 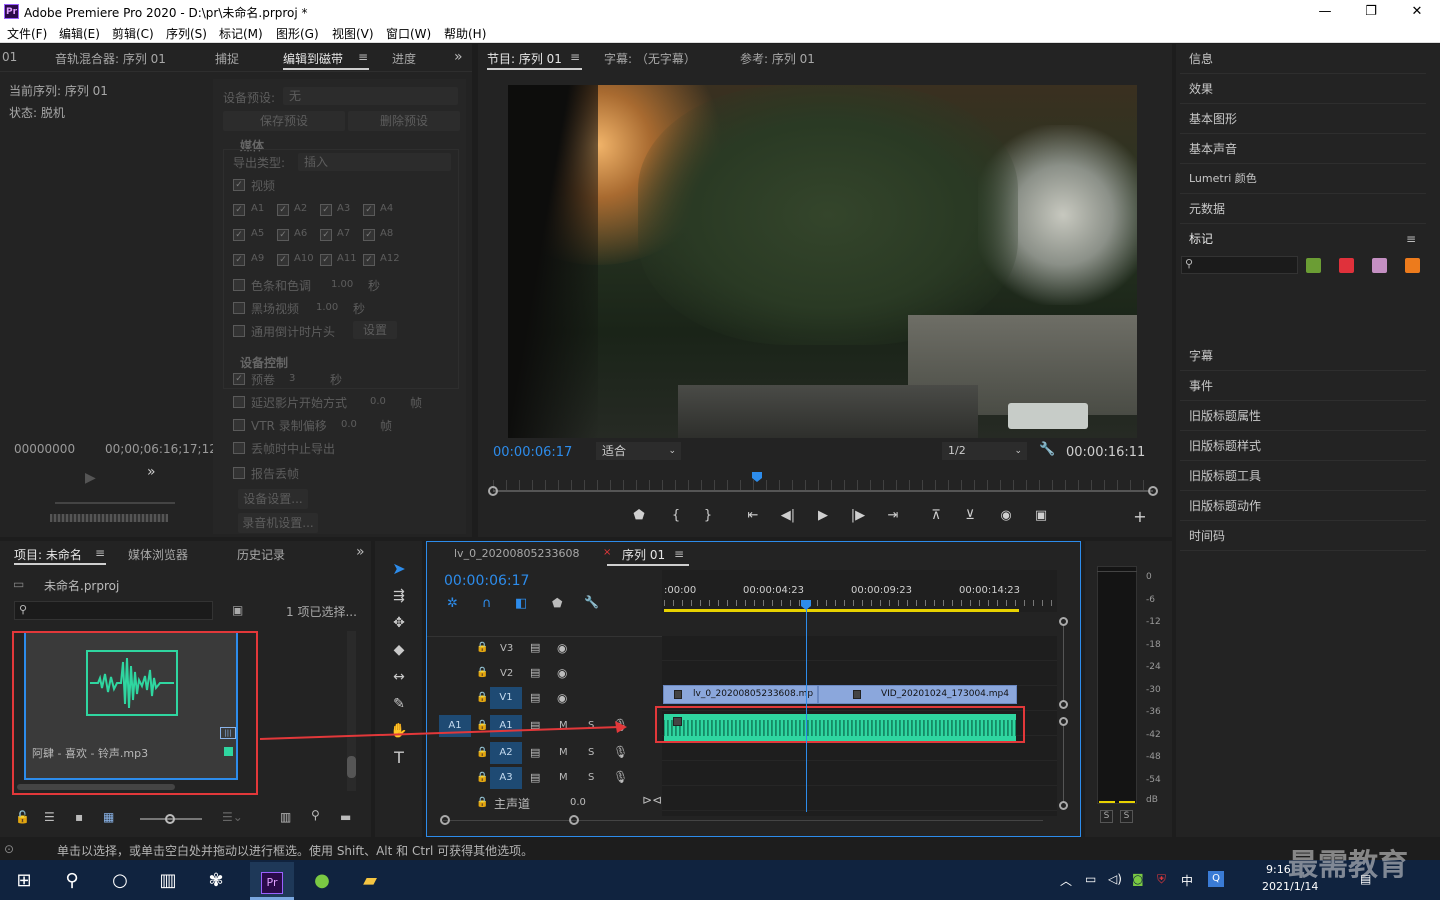 What do you see at coordinates (363, 57) in the screenshot?
I see `tab-menu-icon: ≡` at bounding box center [363, 57].